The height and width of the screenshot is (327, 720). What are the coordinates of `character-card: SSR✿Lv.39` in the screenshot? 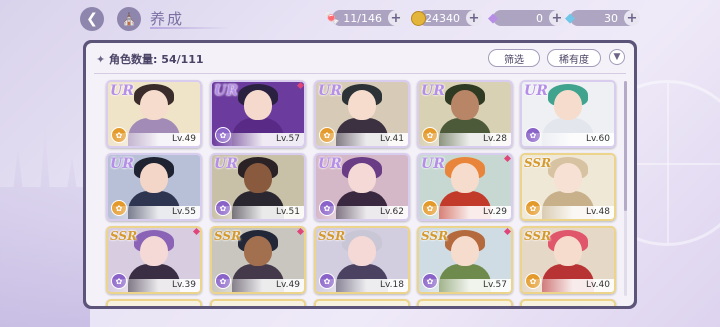 It's located at (154, 260).